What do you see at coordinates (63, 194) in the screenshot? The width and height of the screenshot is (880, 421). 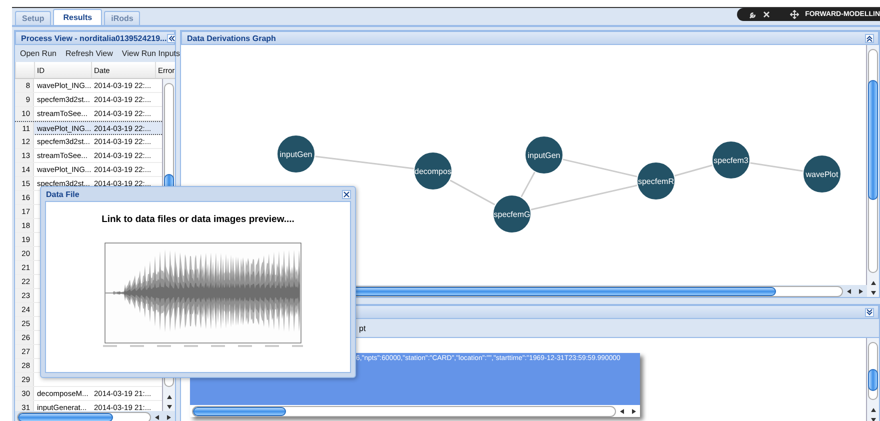 I see `dialog-title: Data File` at bounding box center [63, 194].